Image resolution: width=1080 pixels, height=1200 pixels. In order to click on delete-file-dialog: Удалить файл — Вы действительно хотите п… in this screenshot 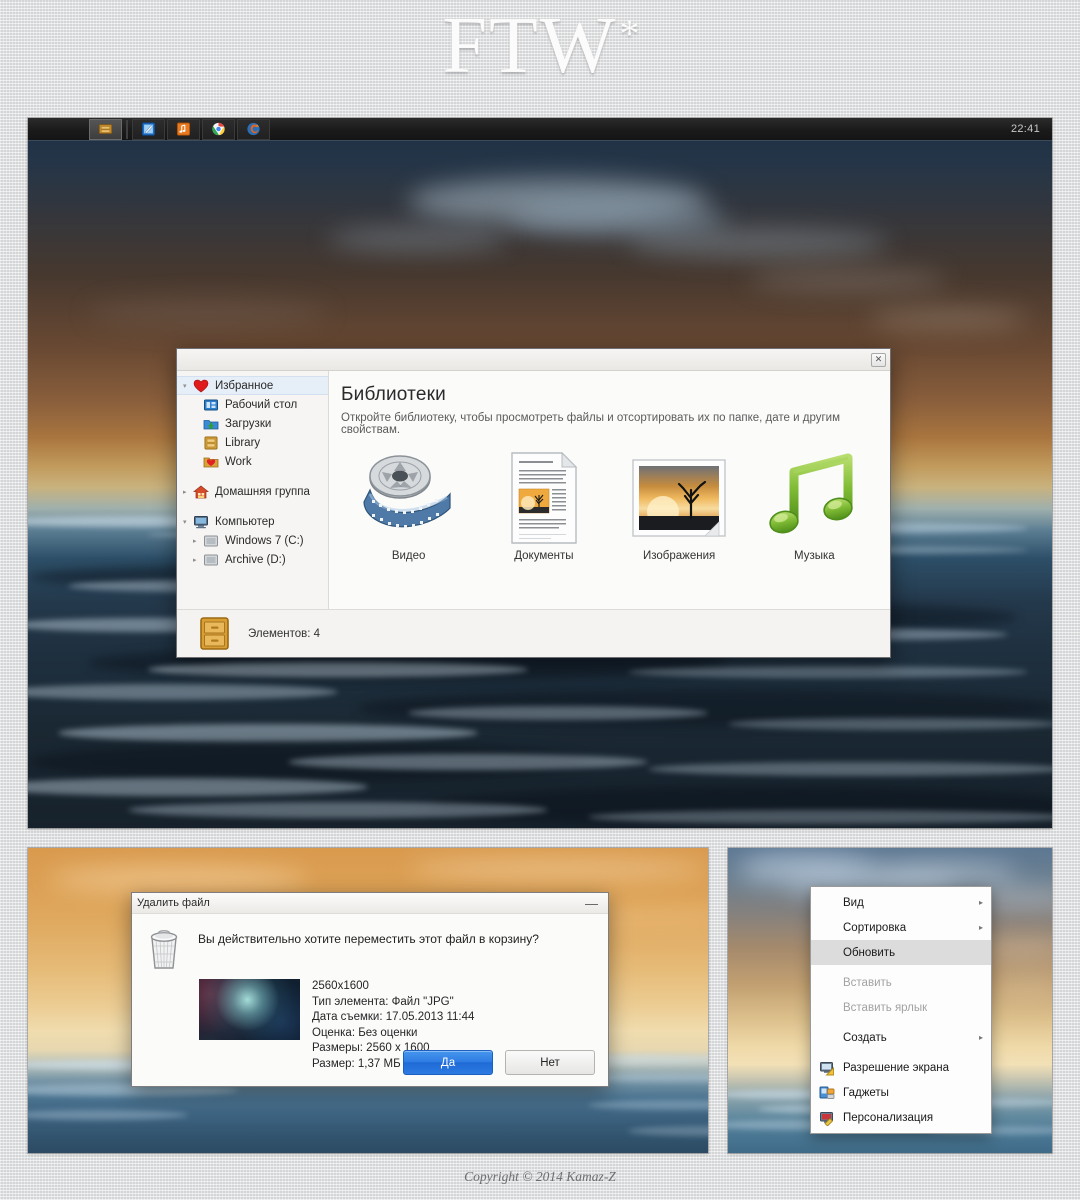, I will do `click(370, 989)`.